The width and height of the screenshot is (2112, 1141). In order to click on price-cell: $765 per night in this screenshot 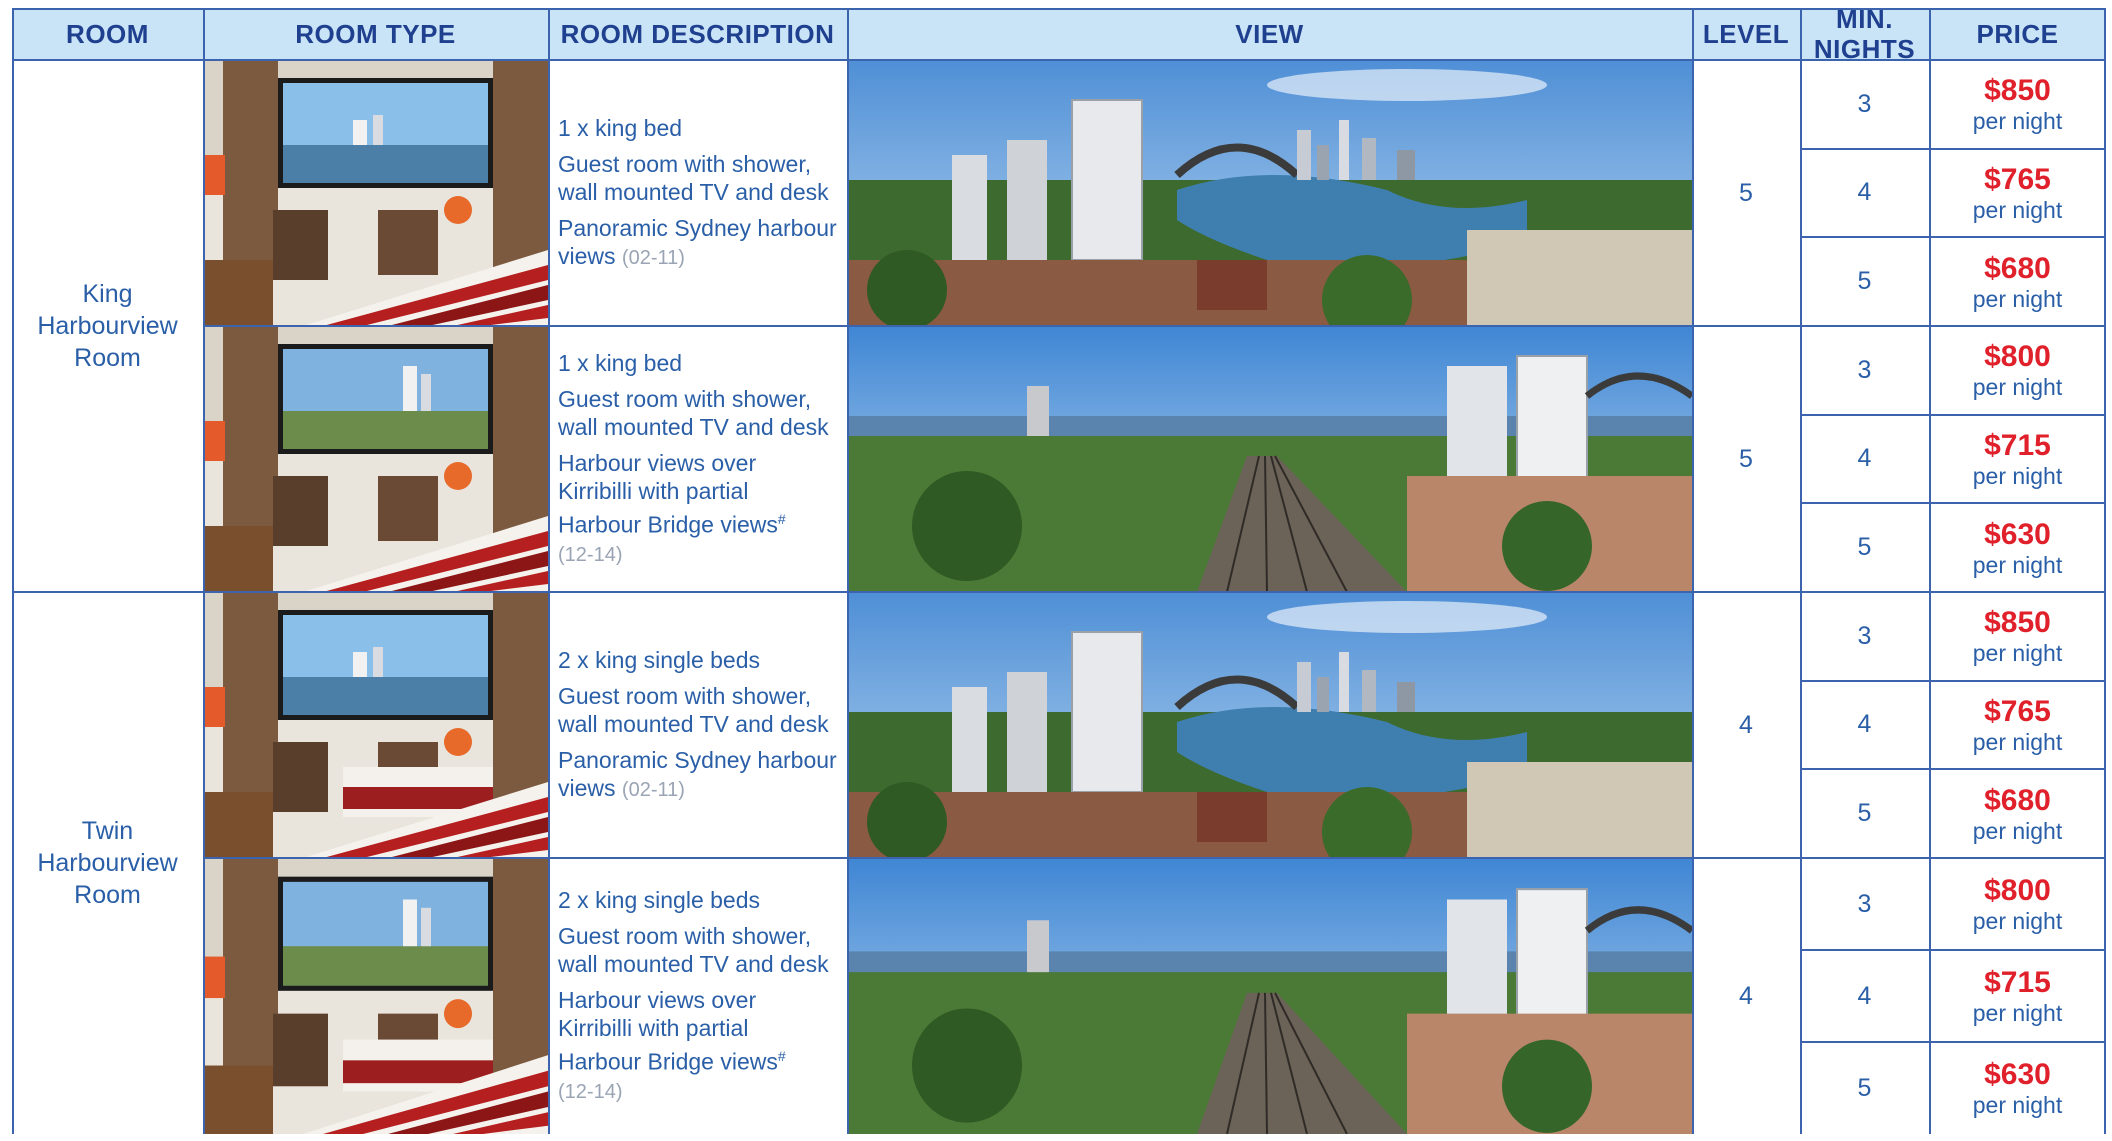, I will do `click(2017, 725)`.